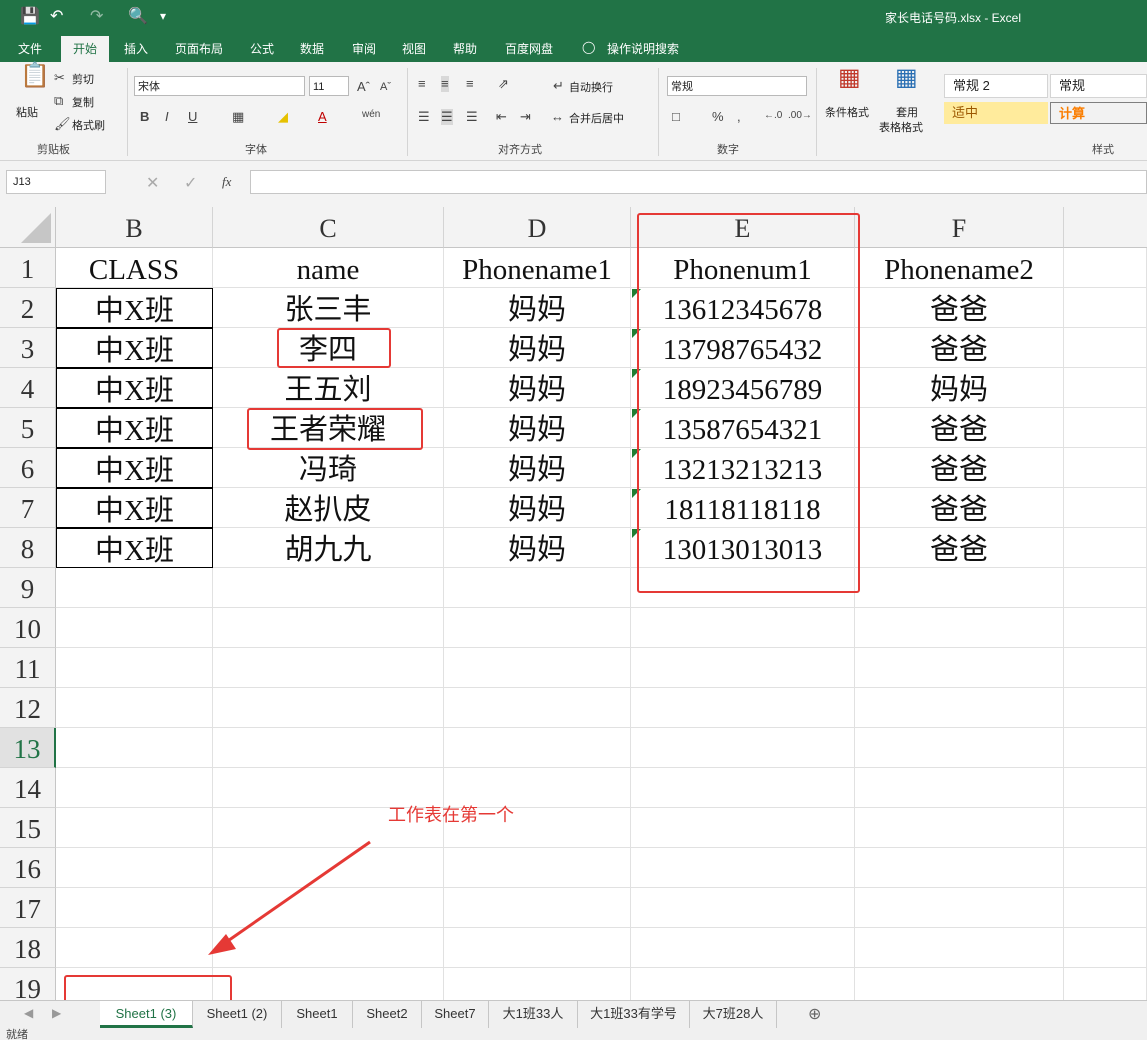  Describe the element at coordinates (262, 48) in the screenshot. I see `tab-formulas: 公式` at that location.